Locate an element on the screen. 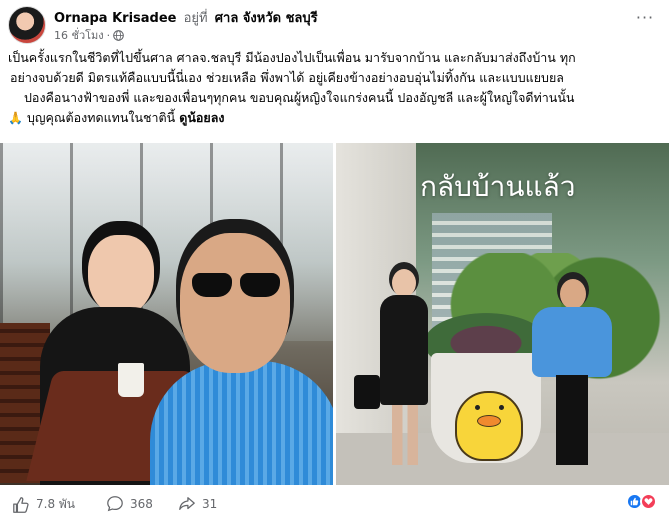 The height and width of the screenshot is (516, 669). chick-sticker is located at coordinates (489, 425).